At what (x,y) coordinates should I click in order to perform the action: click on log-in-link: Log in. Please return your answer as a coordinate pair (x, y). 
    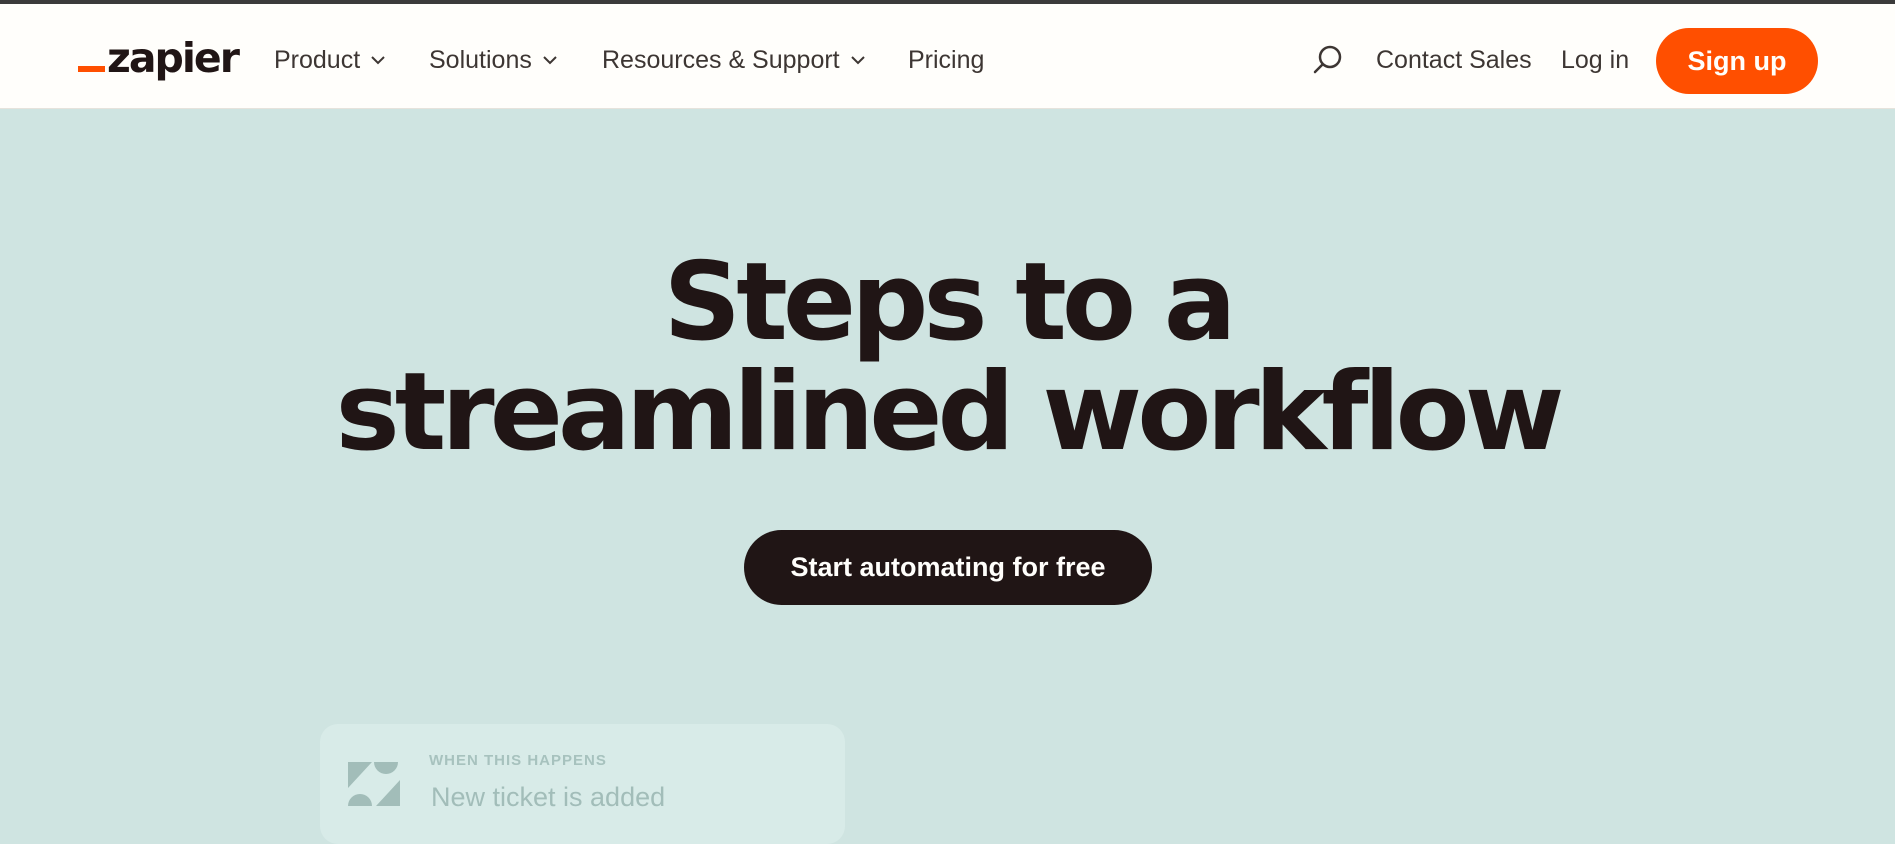
    Looking at the image, I should click on (1595, 60).